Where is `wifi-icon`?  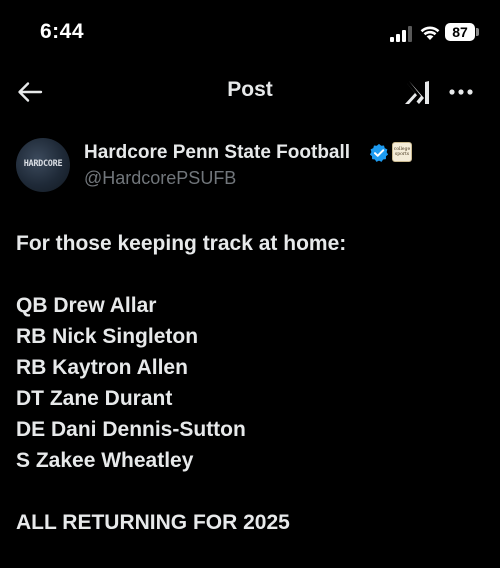 wifi-icon is located at coordinates (430, 32).